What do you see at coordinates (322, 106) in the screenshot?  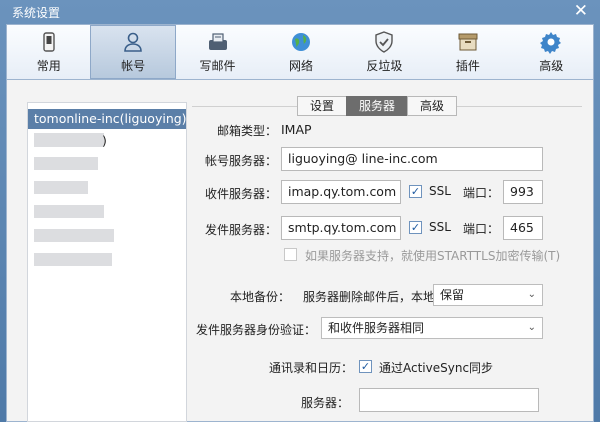 I see `tab-settings: 设置` at bounding box center [322, 106].